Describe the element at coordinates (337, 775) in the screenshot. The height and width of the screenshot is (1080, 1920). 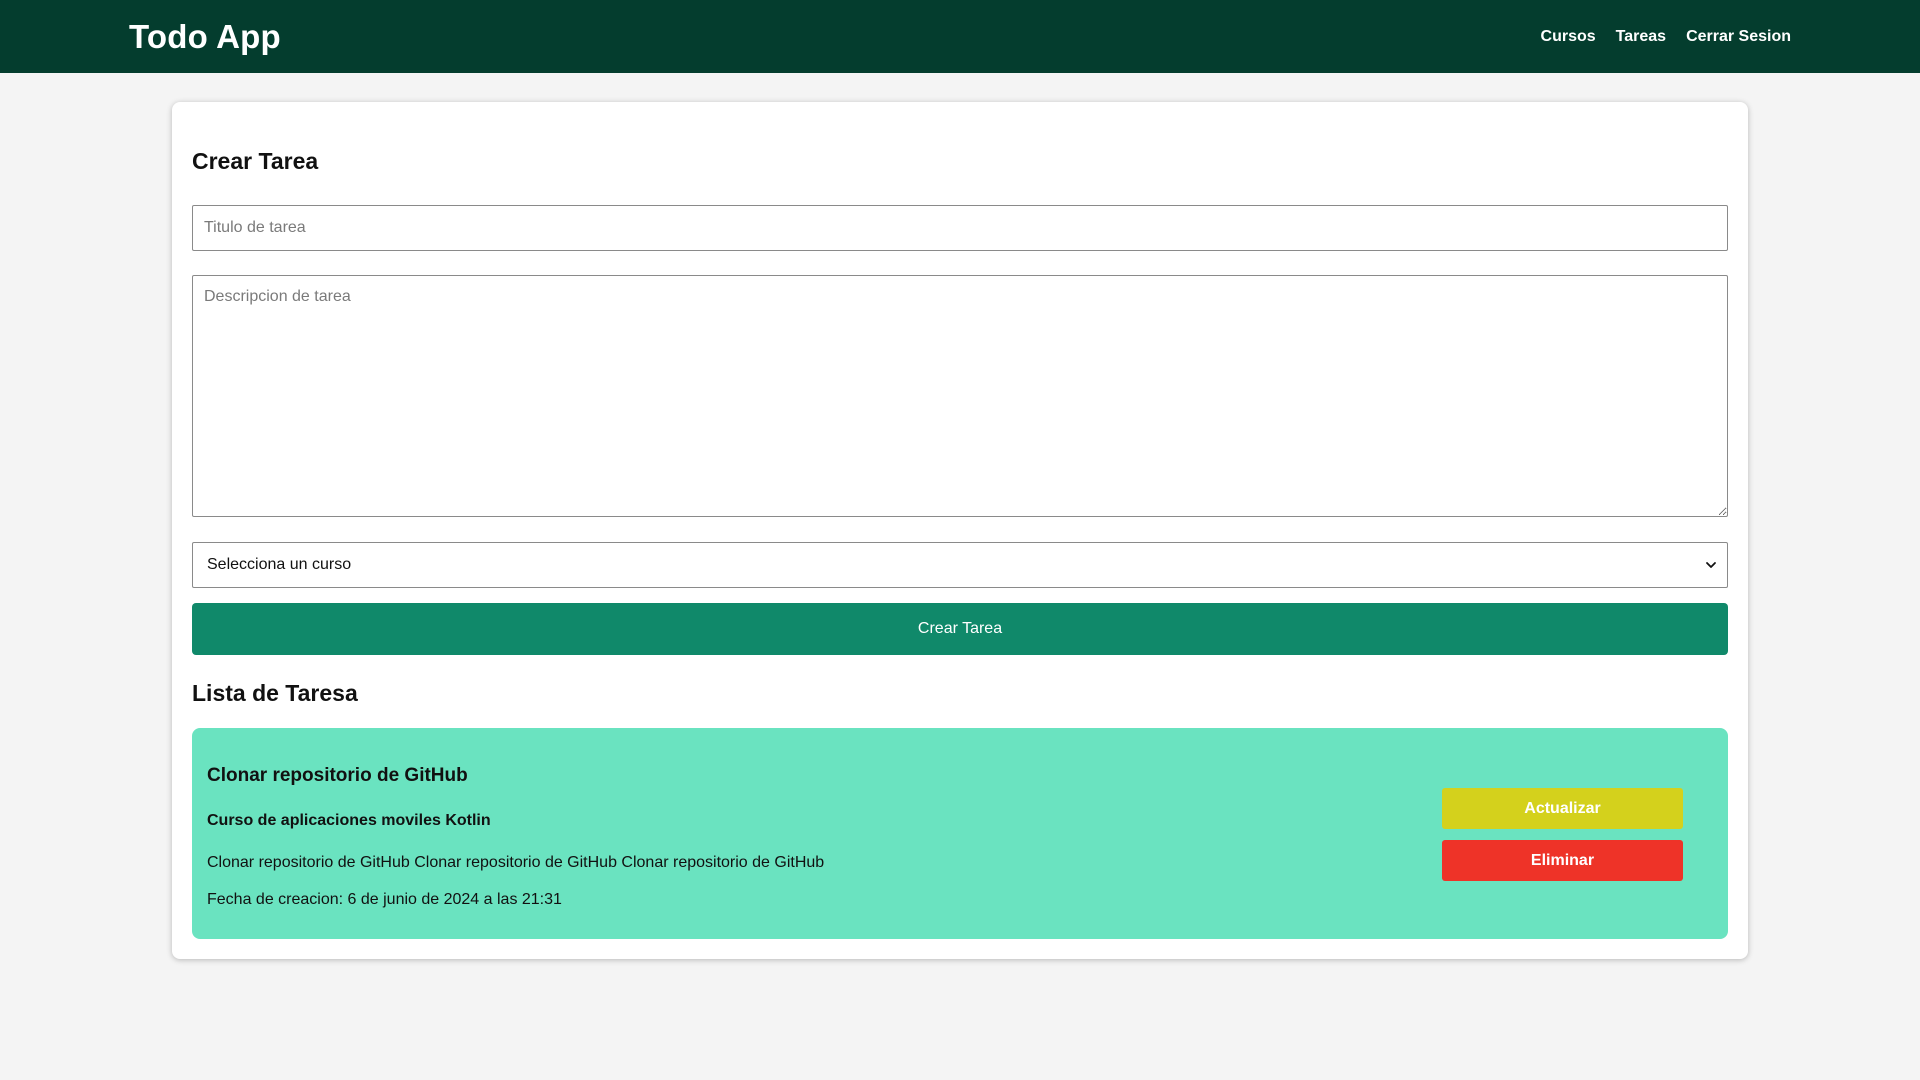
I see `task-title: Clonar repositorio de GitHub` at that location.